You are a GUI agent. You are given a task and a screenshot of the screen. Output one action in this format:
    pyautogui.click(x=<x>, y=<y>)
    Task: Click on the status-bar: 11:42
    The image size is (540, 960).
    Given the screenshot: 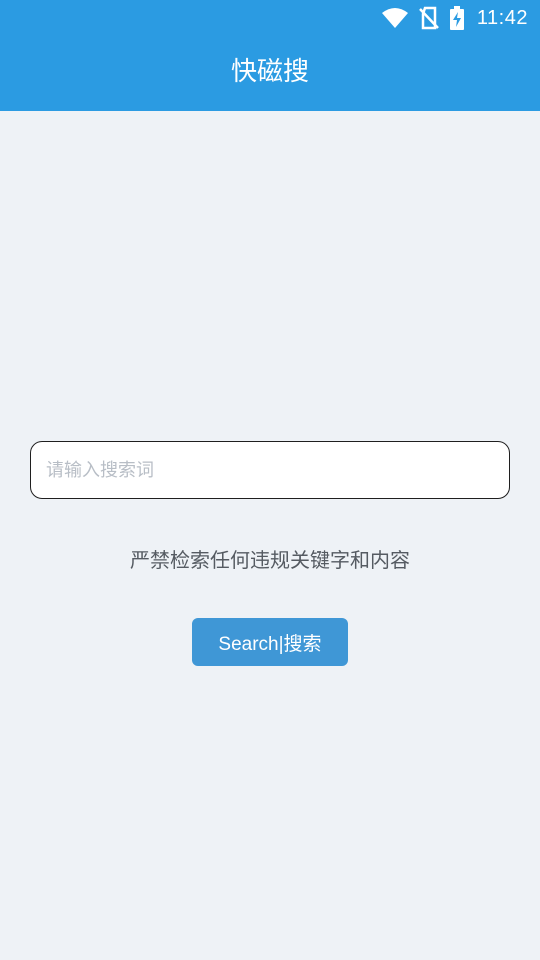 What is the action you would take?
    pyautogui.click(x=270, y=18)
    